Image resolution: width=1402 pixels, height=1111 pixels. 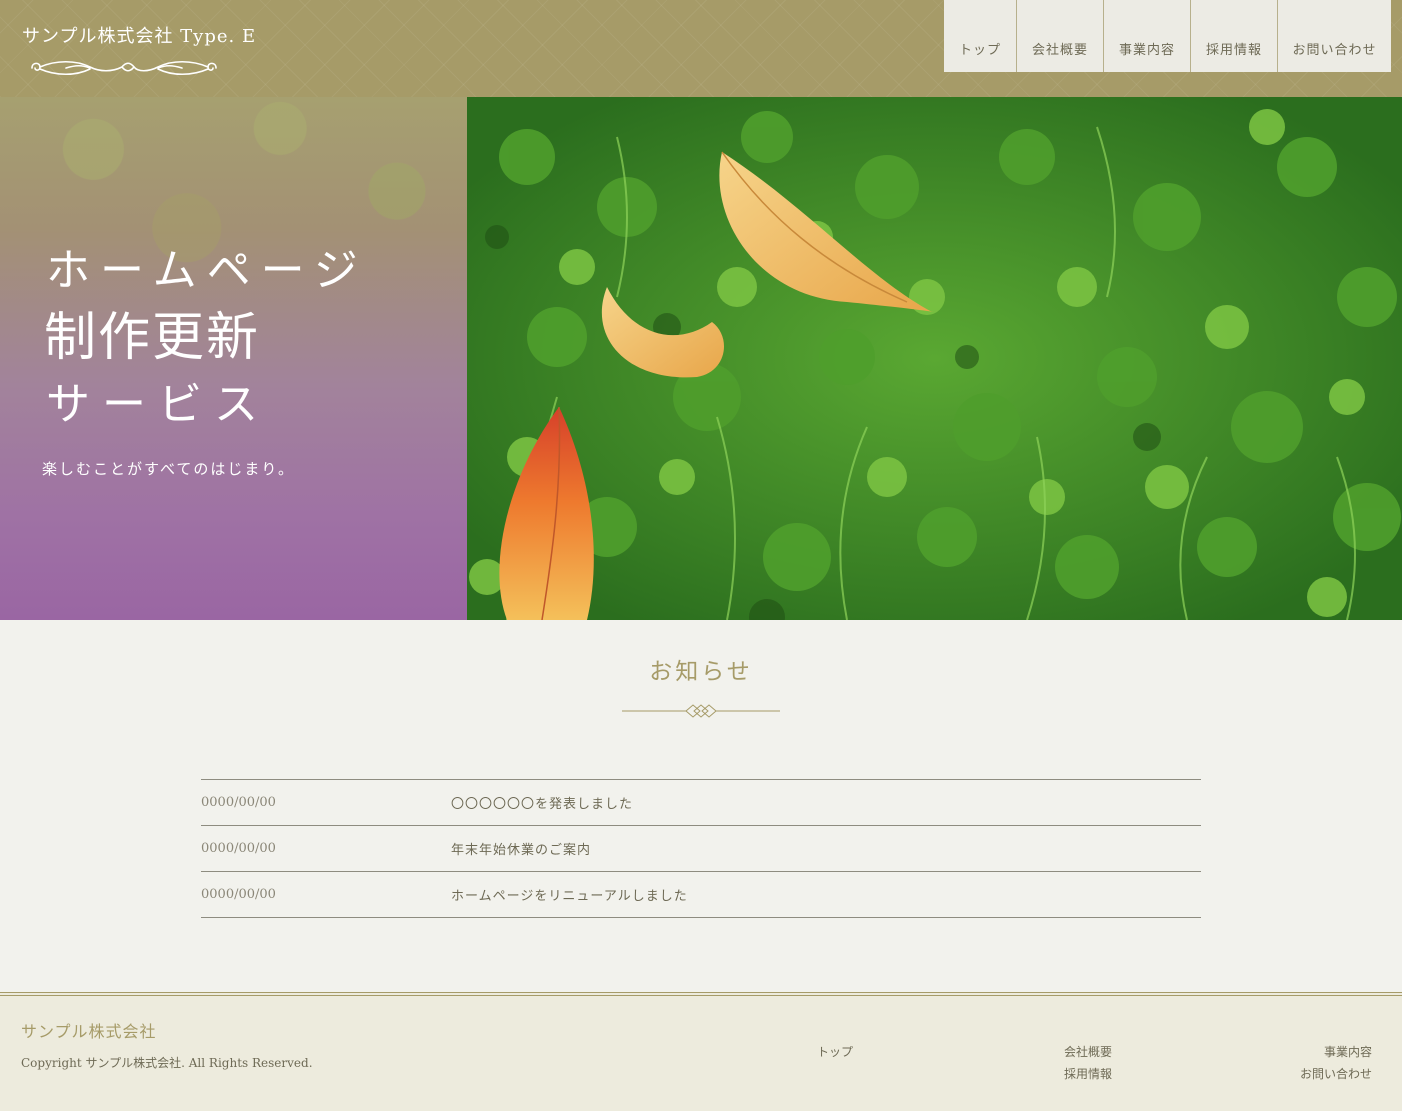 I want to click on diamond-divider-icon, so click(x=701, y=711).